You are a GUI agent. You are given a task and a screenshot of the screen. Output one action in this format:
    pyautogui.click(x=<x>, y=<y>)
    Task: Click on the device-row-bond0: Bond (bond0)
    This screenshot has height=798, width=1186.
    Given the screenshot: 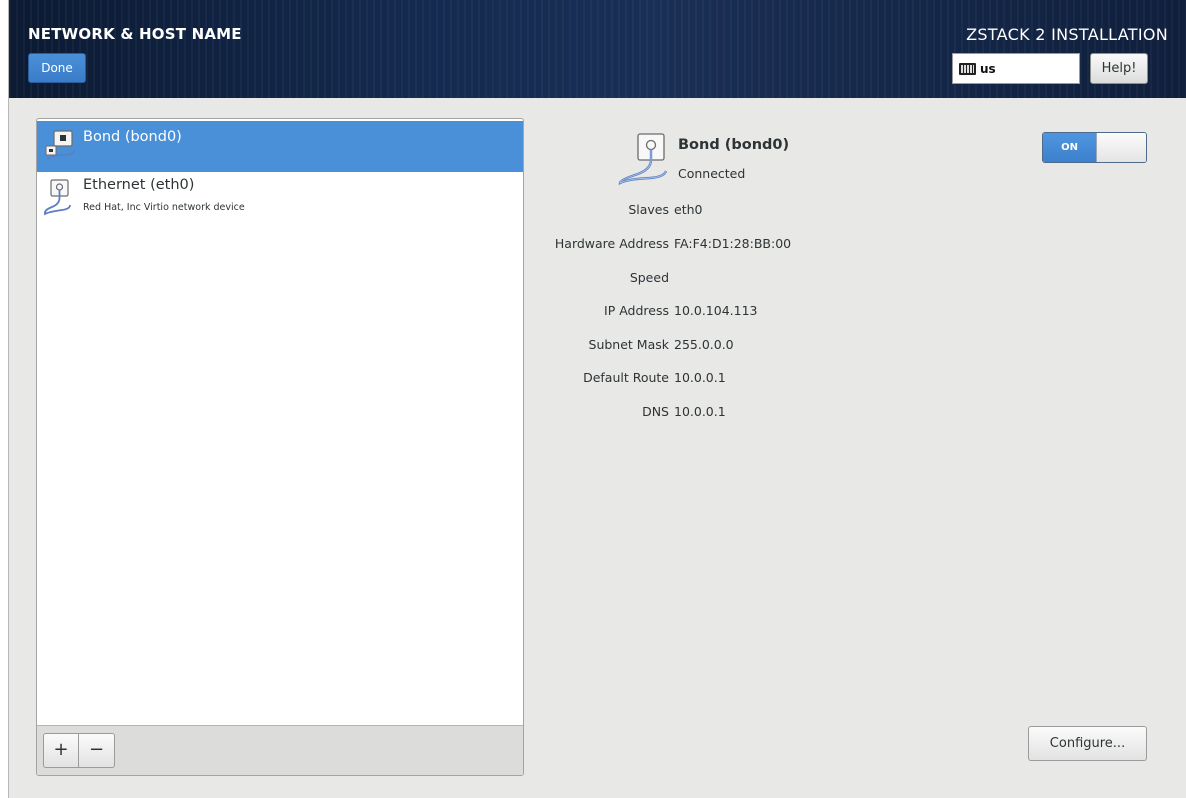 What is the action you would take?
    pyautogui.click(x=280, y=146)
    